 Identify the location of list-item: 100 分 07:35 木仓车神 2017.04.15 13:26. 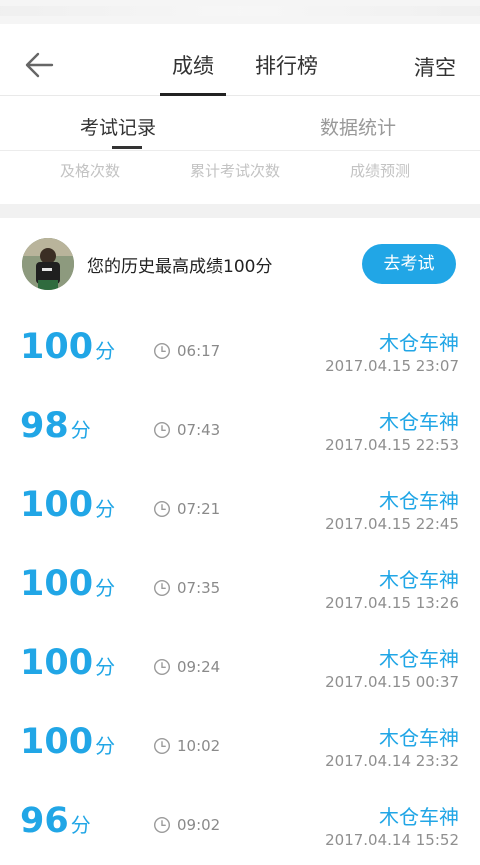
(240, 588).